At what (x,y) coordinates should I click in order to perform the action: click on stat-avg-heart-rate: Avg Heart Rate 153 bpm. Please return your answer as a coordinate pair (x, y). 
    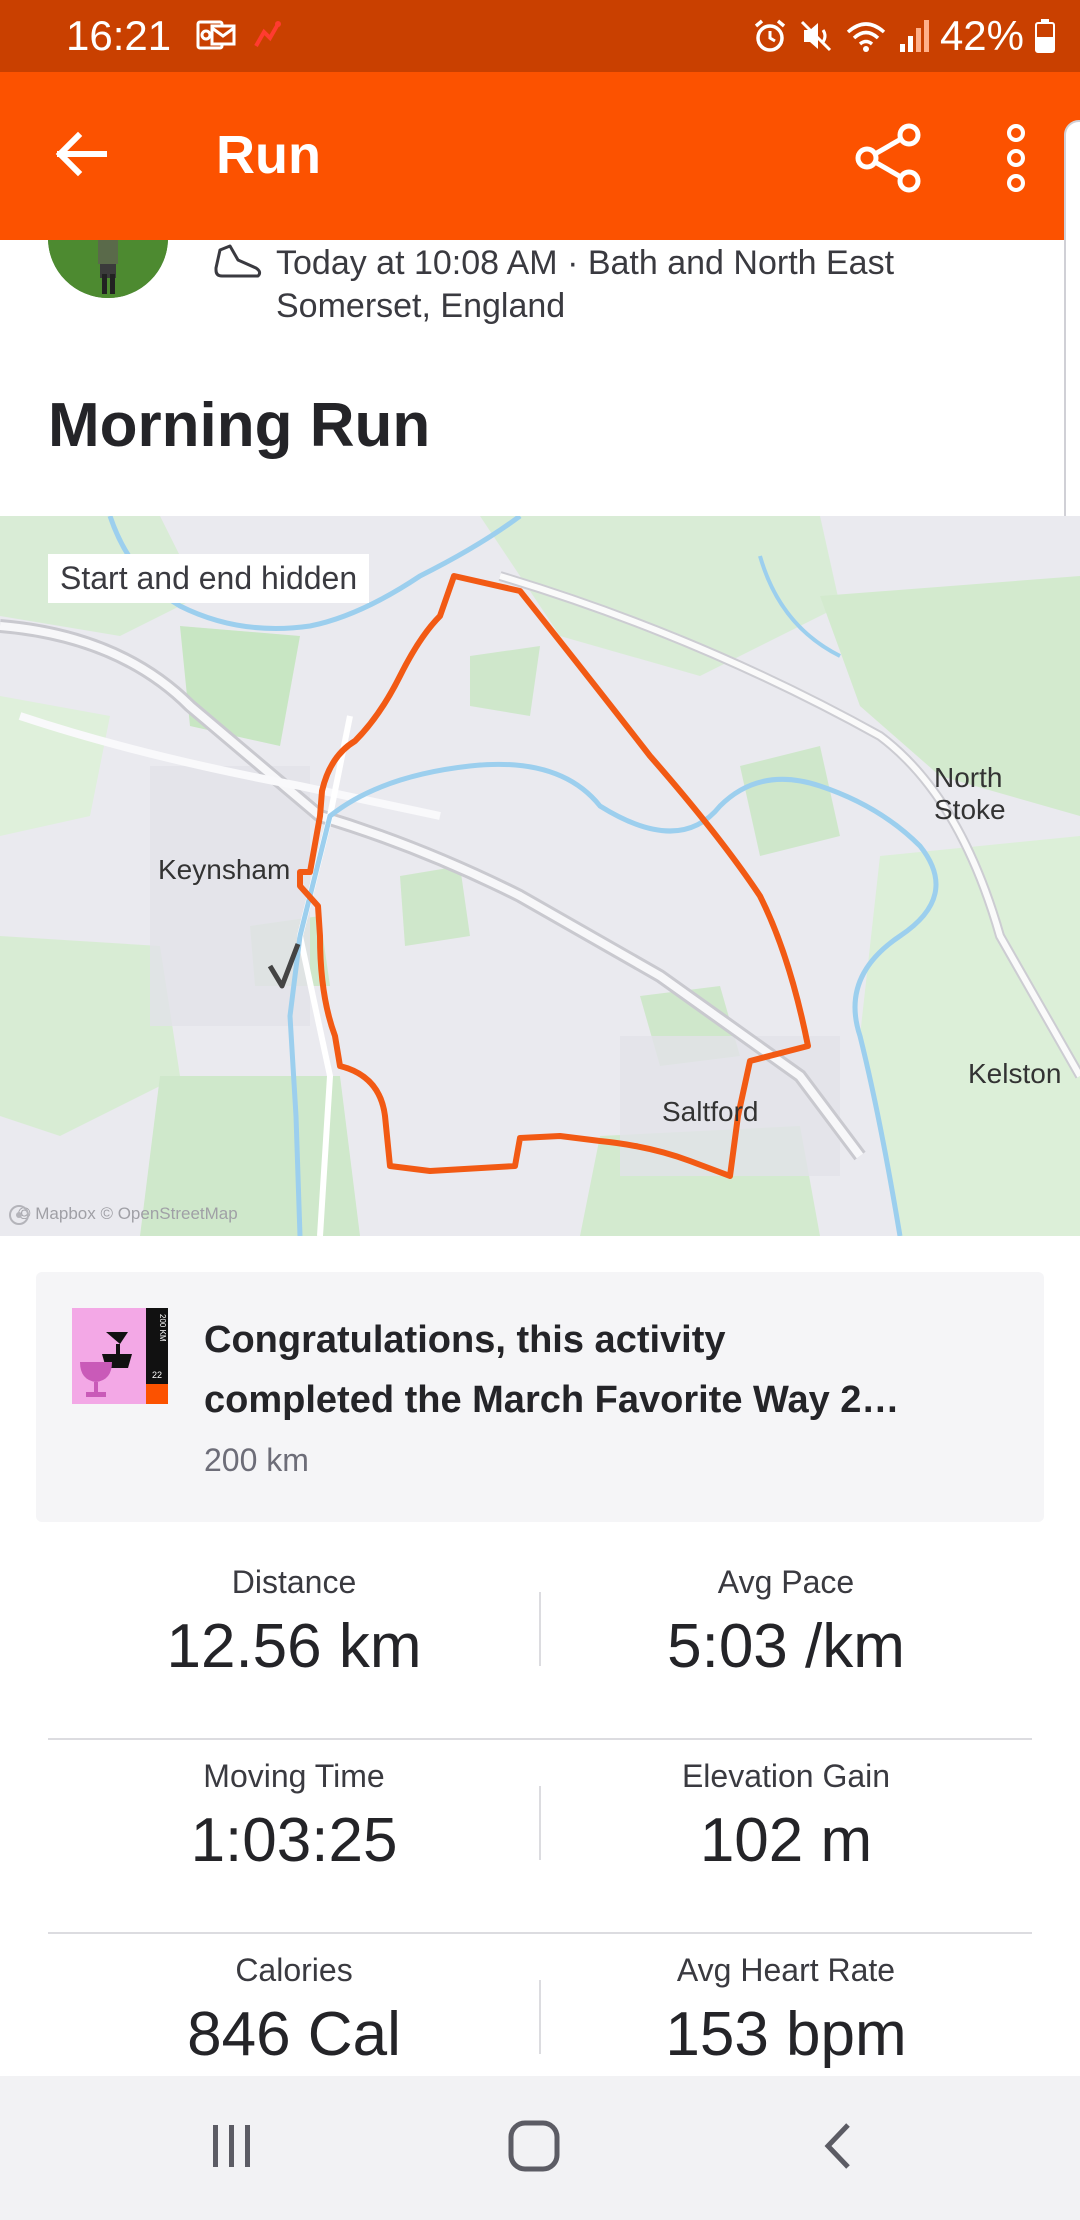
    Looking at the image, I should click on (786, 2002).